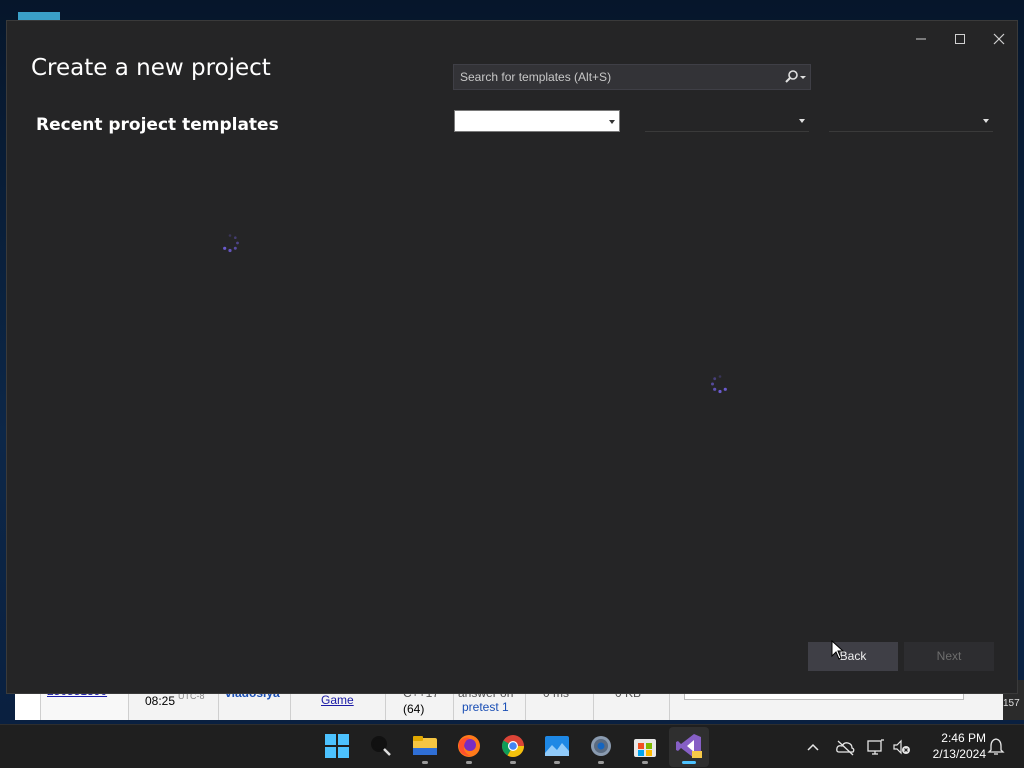 This screenshot has height=768, width=1024. I want to click on volume-muted-icon, so click(902, 747).